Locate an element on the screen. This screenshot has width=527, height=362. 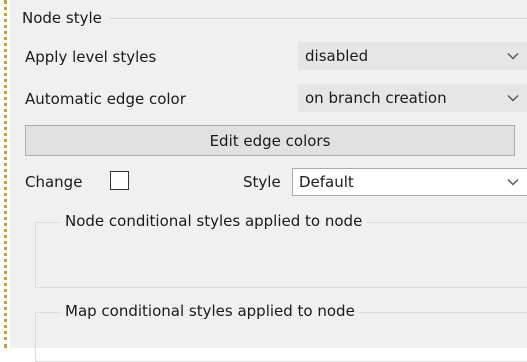
section-divider is located at coordinates (318, 18).